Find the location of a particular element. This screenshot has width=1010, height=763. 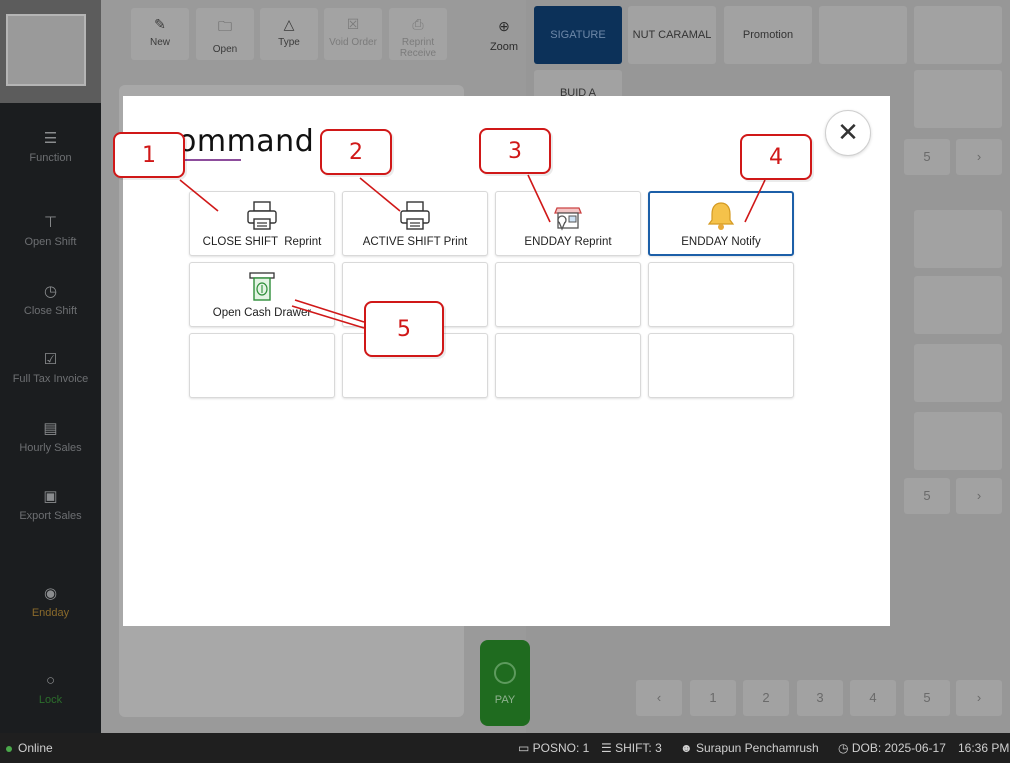

prev-page-button: ‹ is located at coordinates (659, 698).